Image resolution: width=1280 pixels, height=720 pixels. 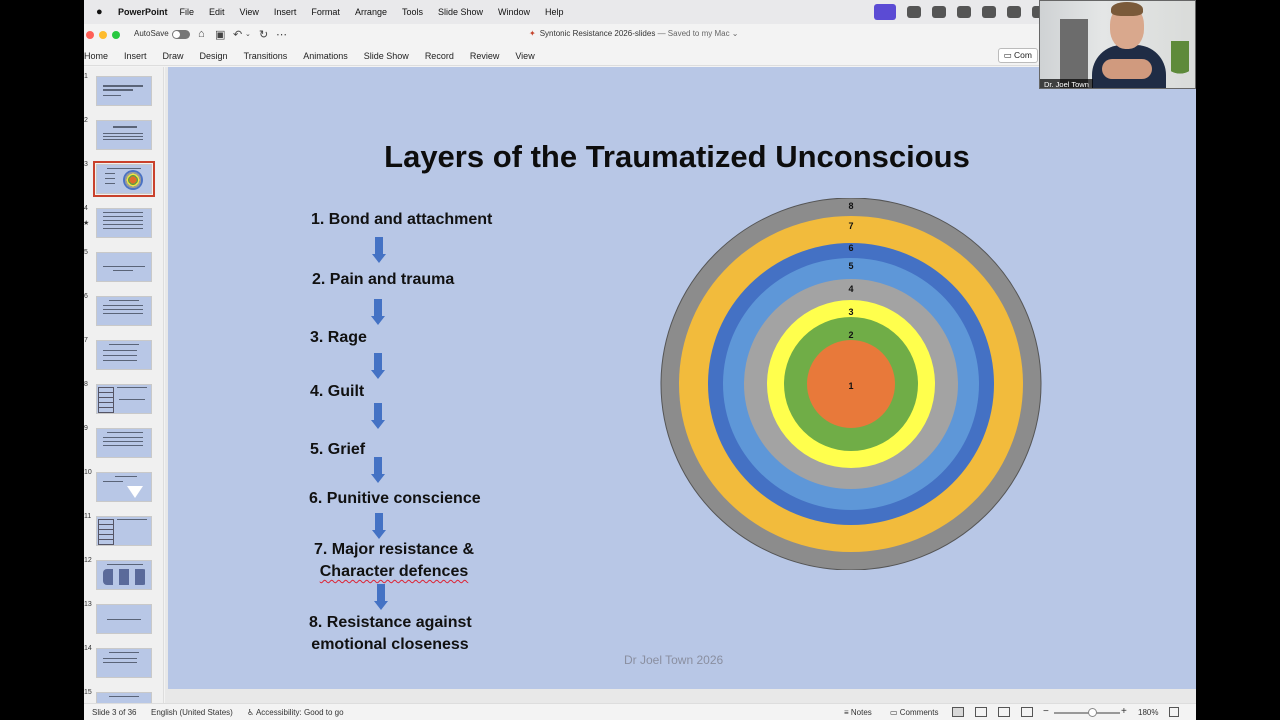 What do you see at coordinates (96, 56) in the screenshot?
I see `tab-home: Home` at bounding box center [96, 56].